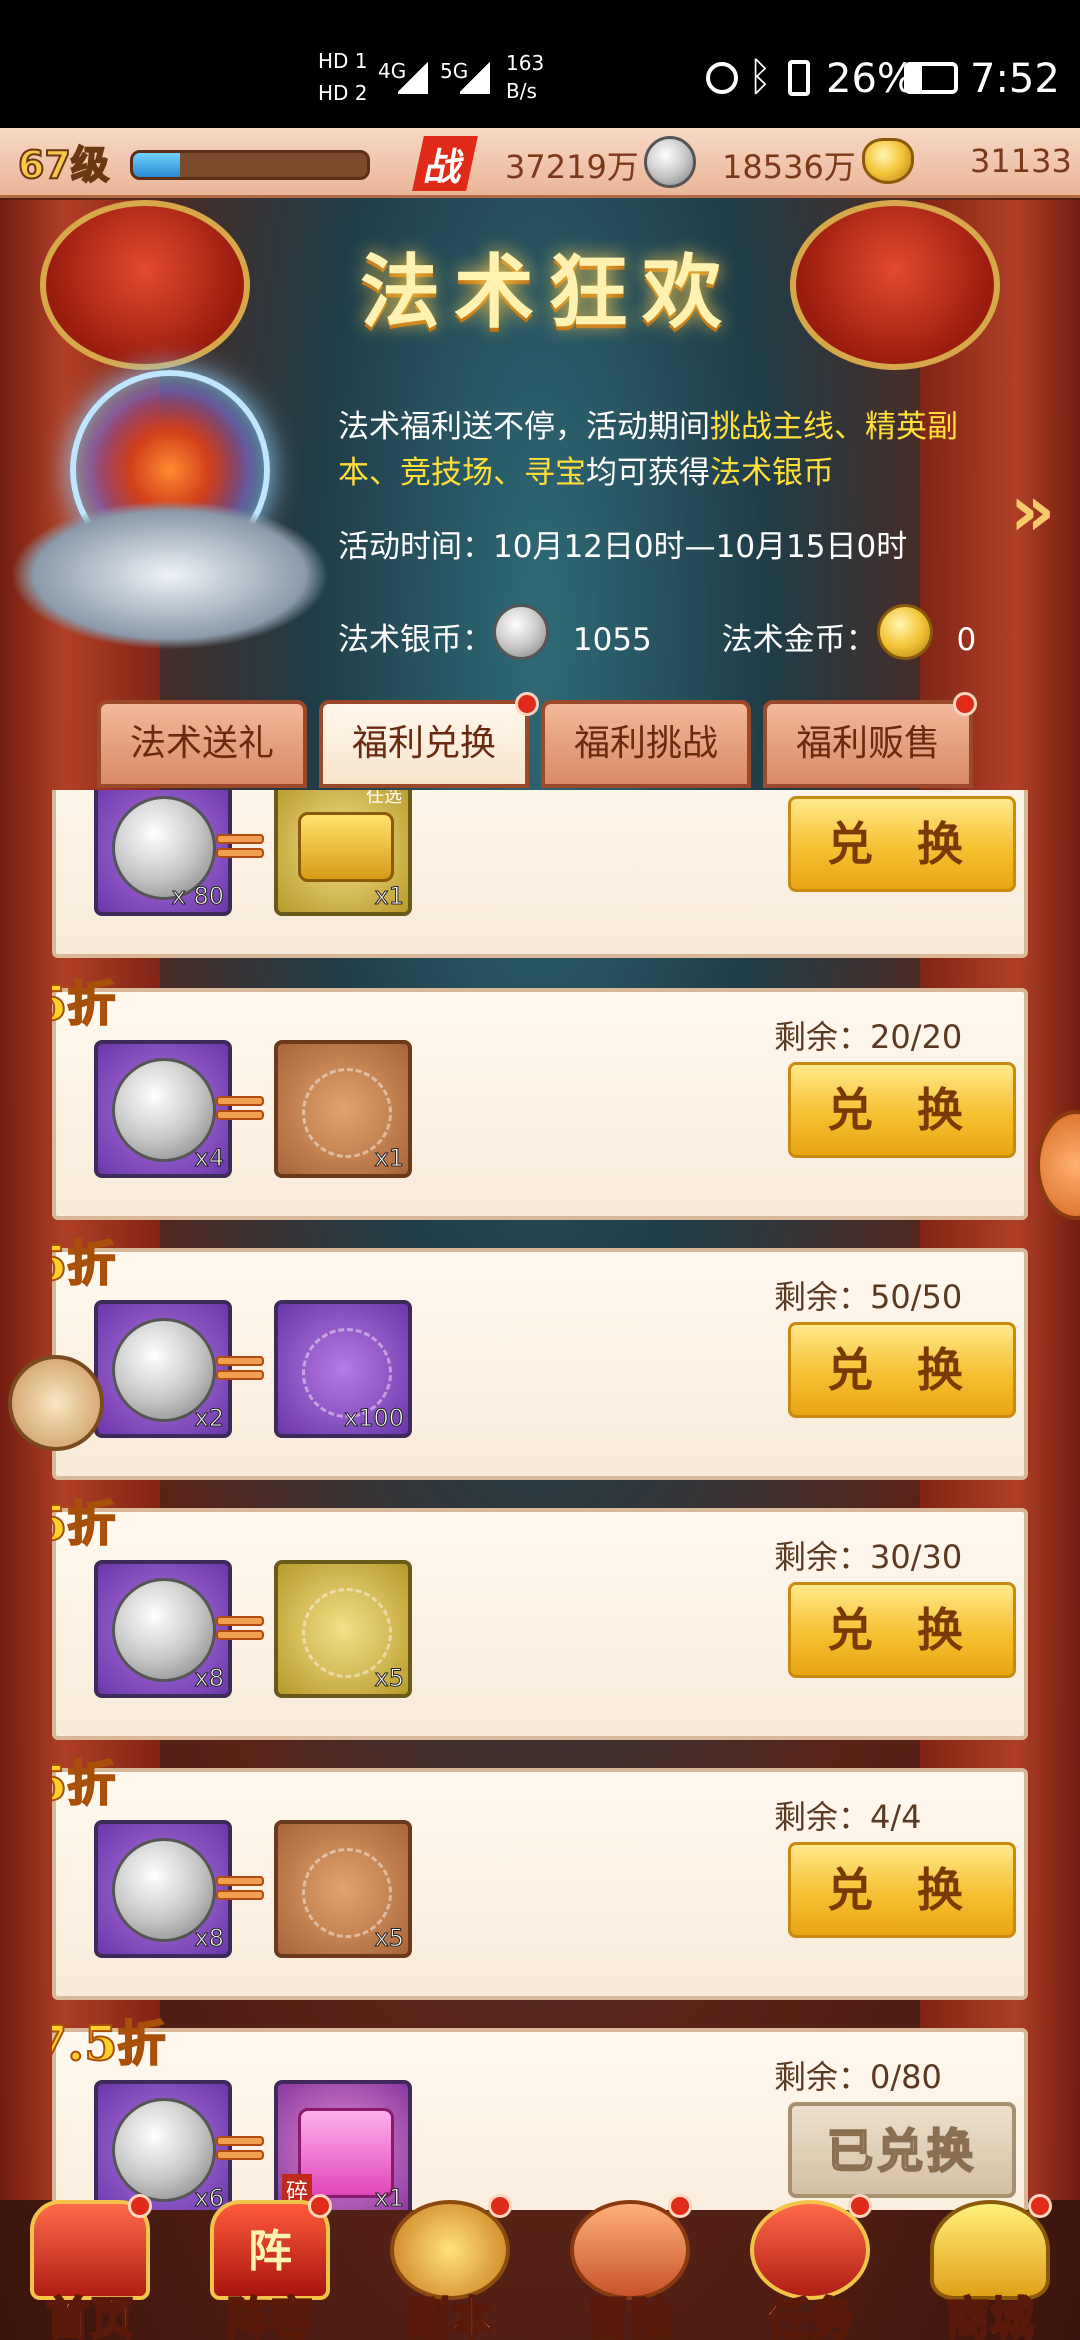 Image resolution: width=1080 pixels, height=2340 pixels. Describe the element at coordinates (90, 2316) in the screenshot. I see `nav-home-label: 首页` at that location.